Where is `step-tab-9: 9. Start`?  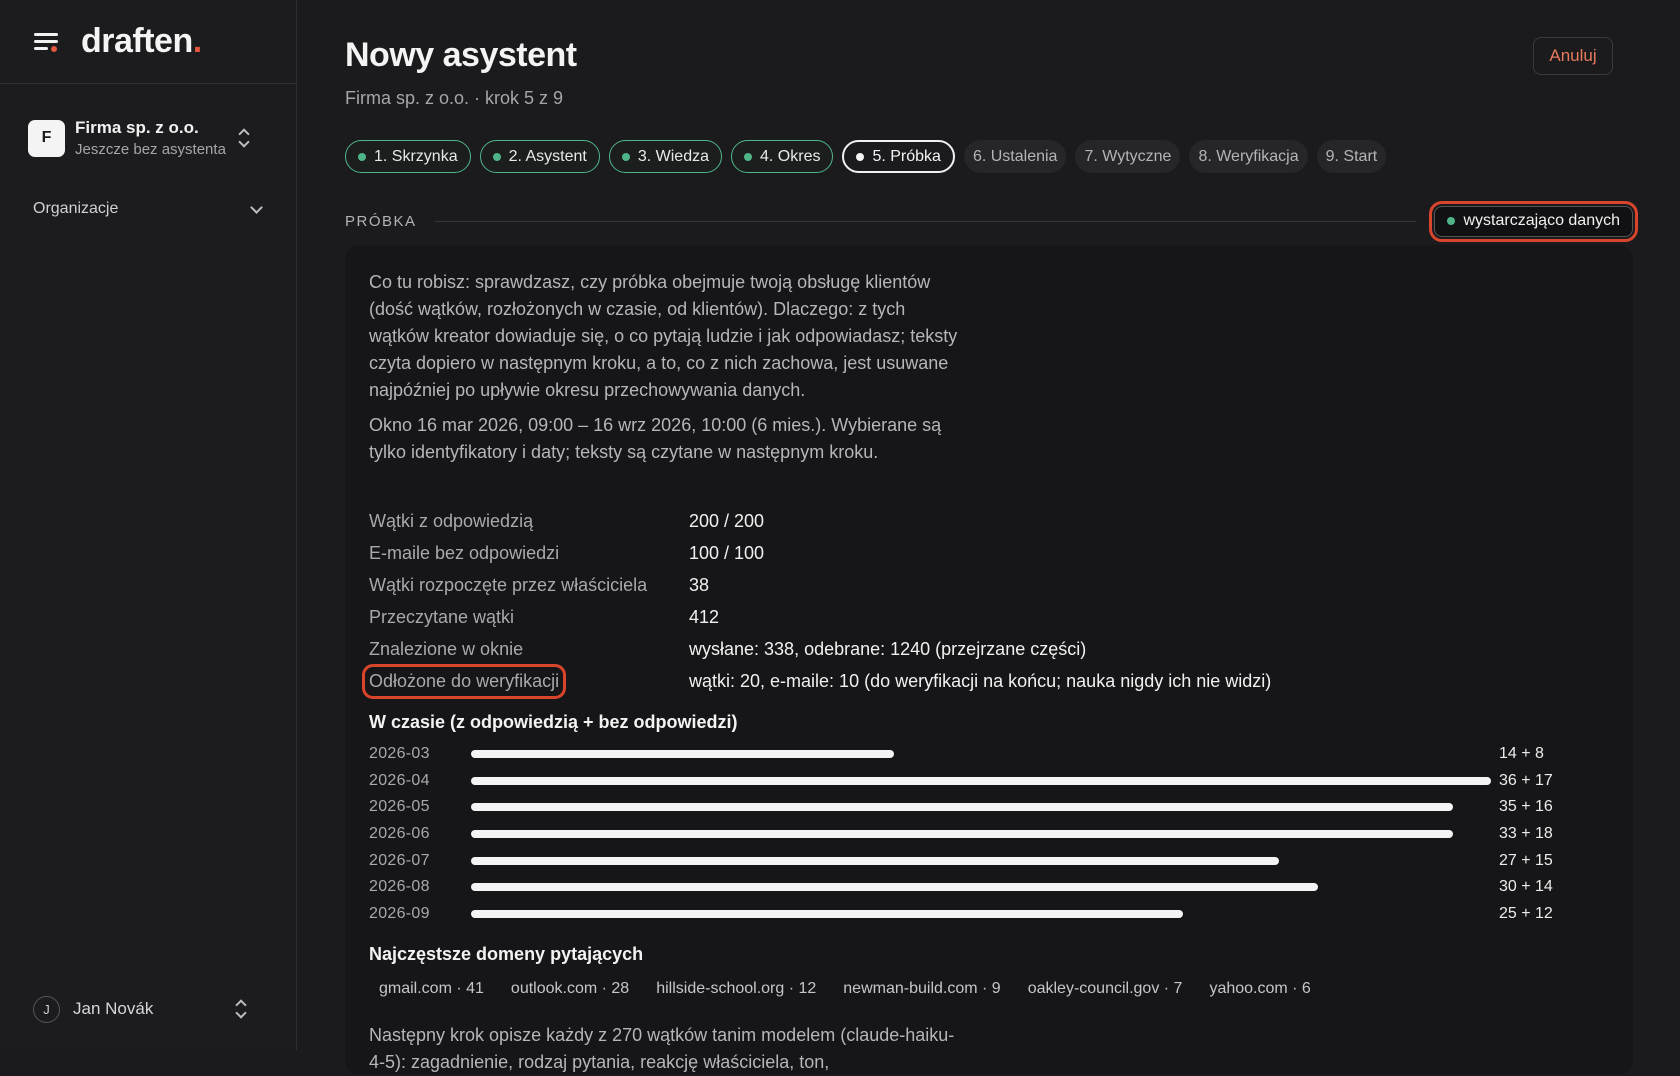 step-tab-9: 9. Start is located at coordinates (1351, 156).